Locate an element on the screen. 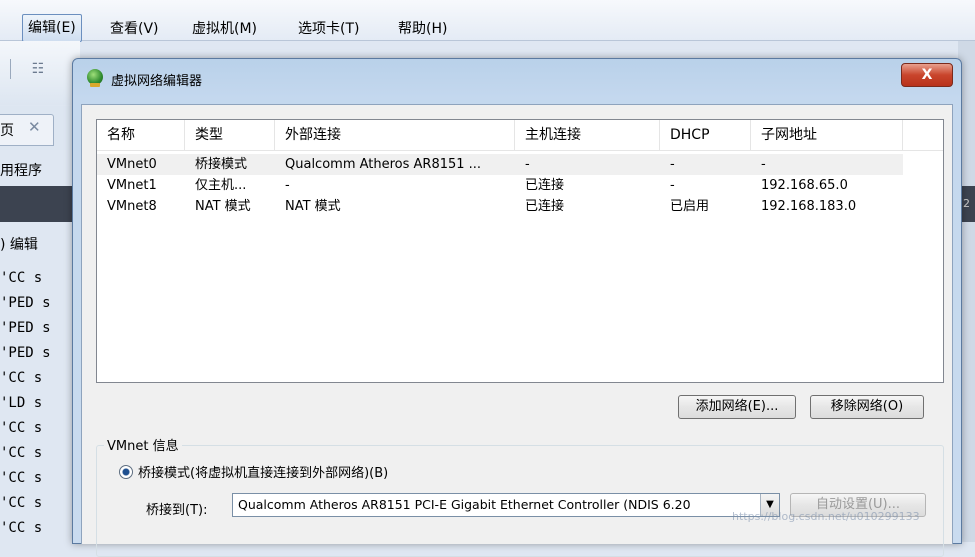 Image resolution: width=975 pixels, height=557 pixels. table-cell: VMnet0 is located at coordinates (132, 164).